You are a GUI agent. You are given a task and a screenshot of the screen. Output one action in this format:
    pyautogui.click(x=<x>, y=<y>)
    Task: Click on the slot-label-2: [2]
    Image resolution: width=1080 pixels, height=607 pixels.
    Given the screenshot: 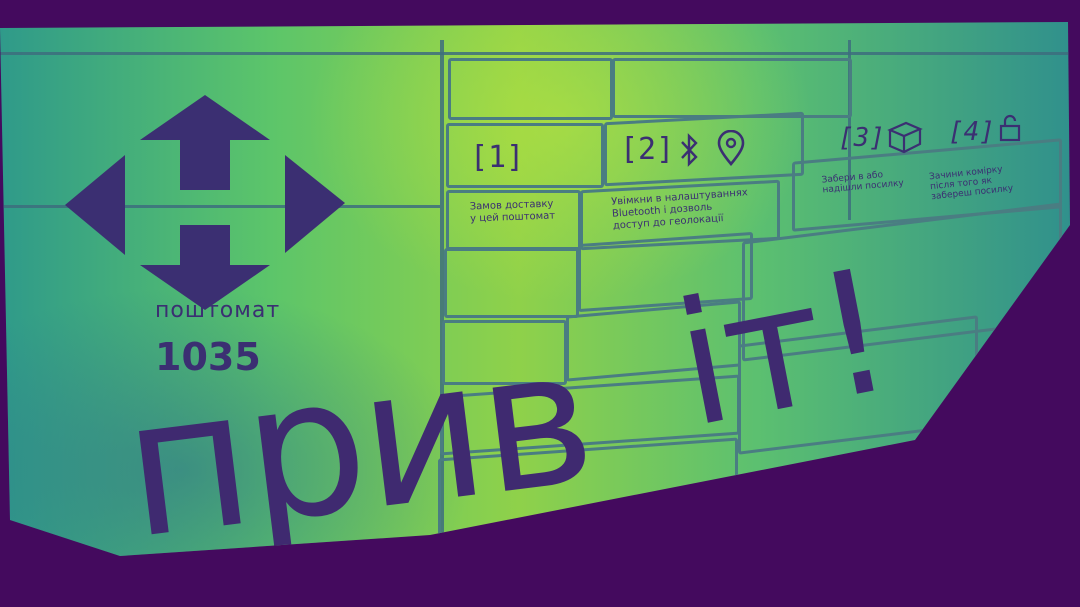 What is the action you would take?
    pyautogui.click(x=647, y=149)
    